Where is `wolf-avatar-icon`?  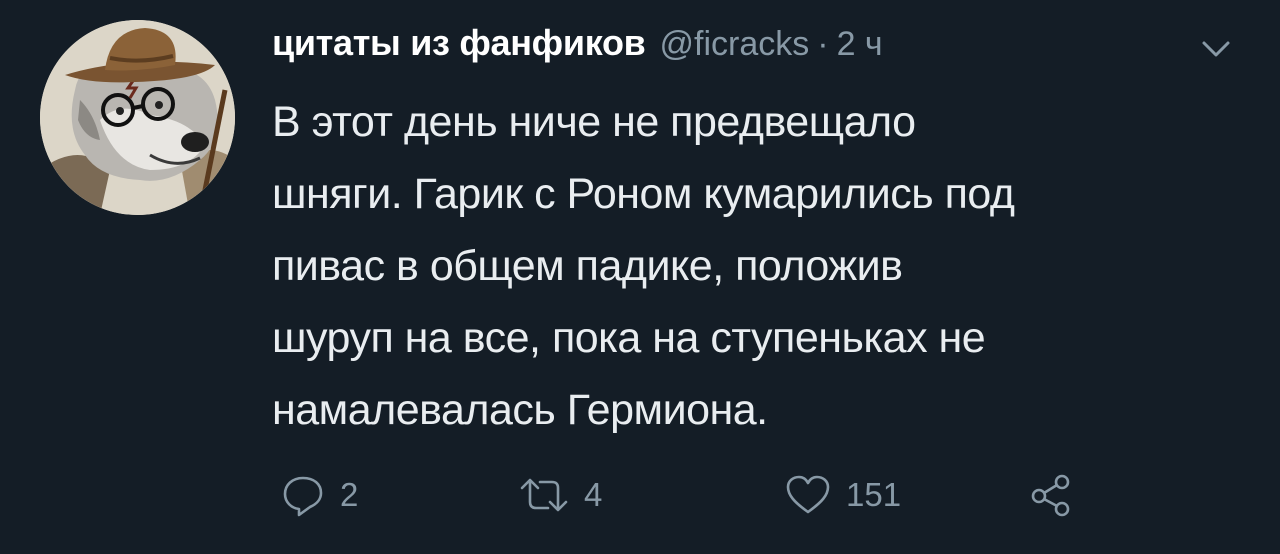
wolf-avatar-icon is located at coordinates (137, 117).